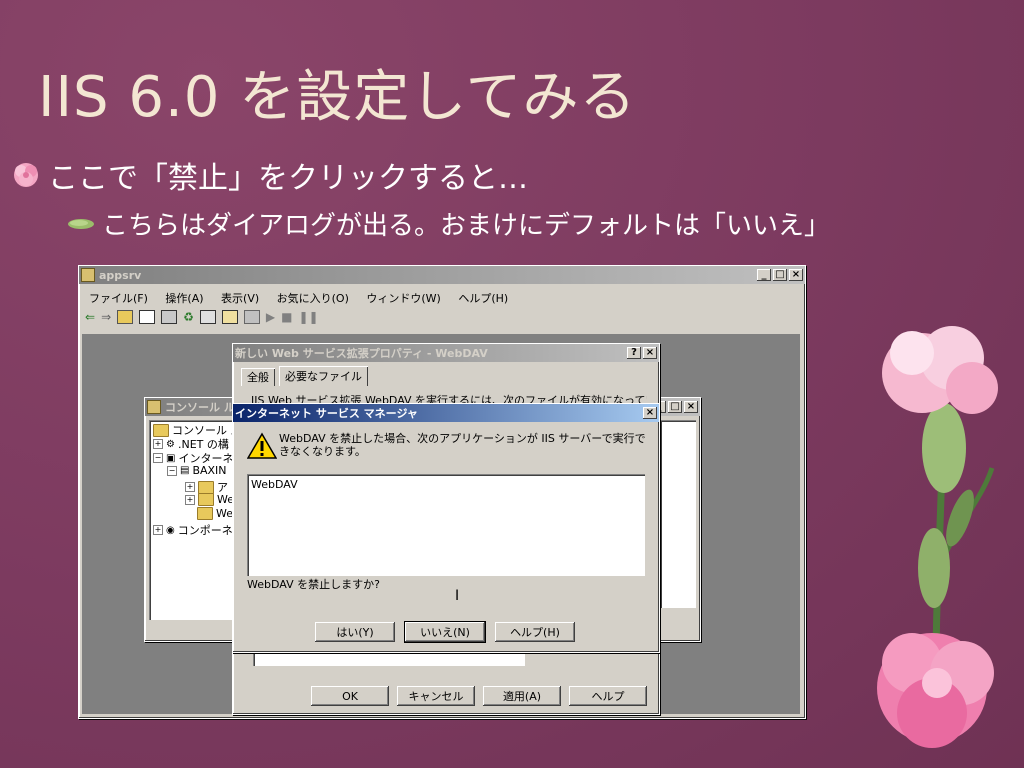 This screenshot has width=1024, height=768. I want to click on tree-item-web-1: + We, so click(209, 499).